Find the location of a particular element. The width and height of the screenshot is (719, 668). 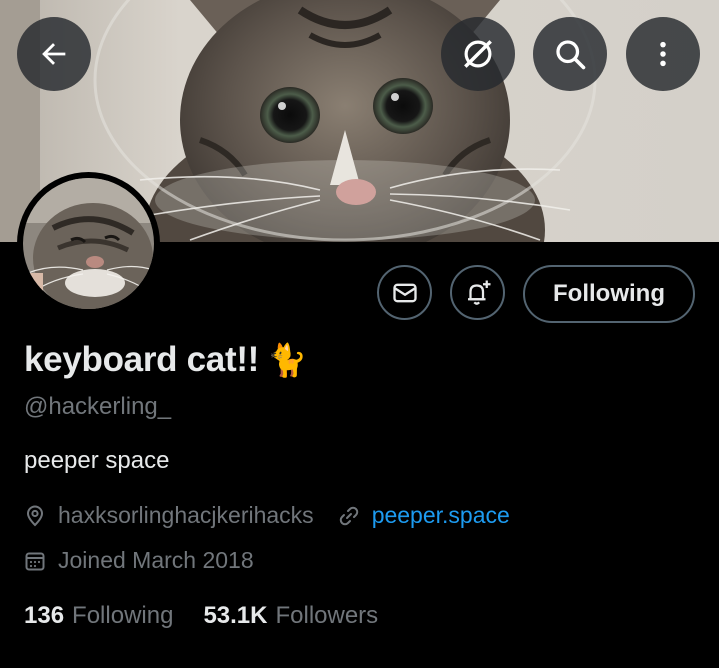

grok-button is located at coordinates (478, 54).